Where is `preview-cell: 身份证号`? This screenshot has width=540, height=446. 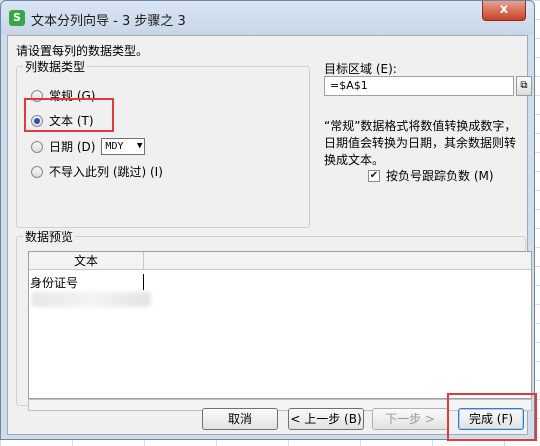 preview-cell: 身份证号 is located at coordinates (54, 283).